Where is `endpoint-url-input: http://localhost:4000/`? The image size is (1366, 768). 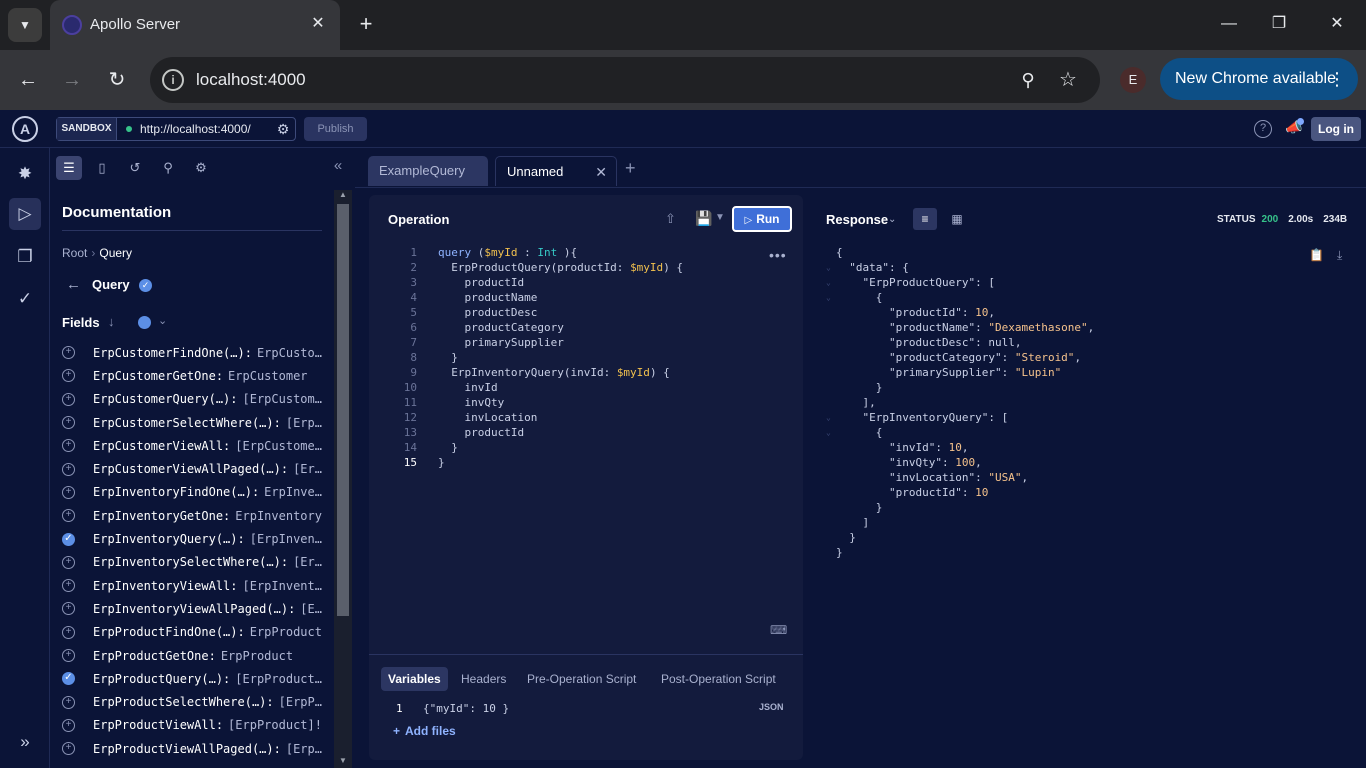 endpoint-url-input: http://localhost:4000/ is located at coordinates (195, 129).